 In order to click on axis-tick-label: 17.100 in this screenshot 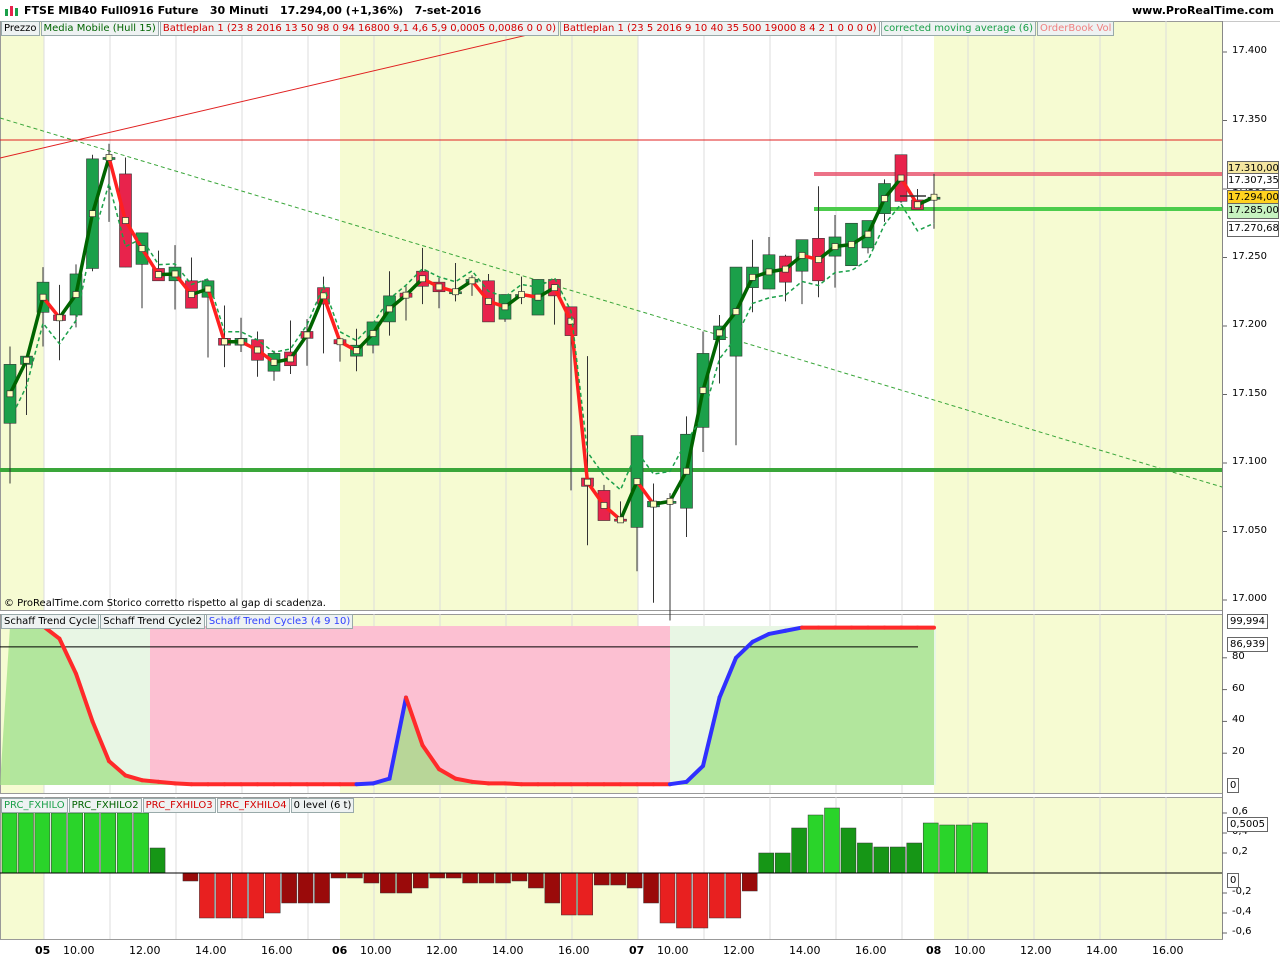, I will do `click(1249, 461)`.